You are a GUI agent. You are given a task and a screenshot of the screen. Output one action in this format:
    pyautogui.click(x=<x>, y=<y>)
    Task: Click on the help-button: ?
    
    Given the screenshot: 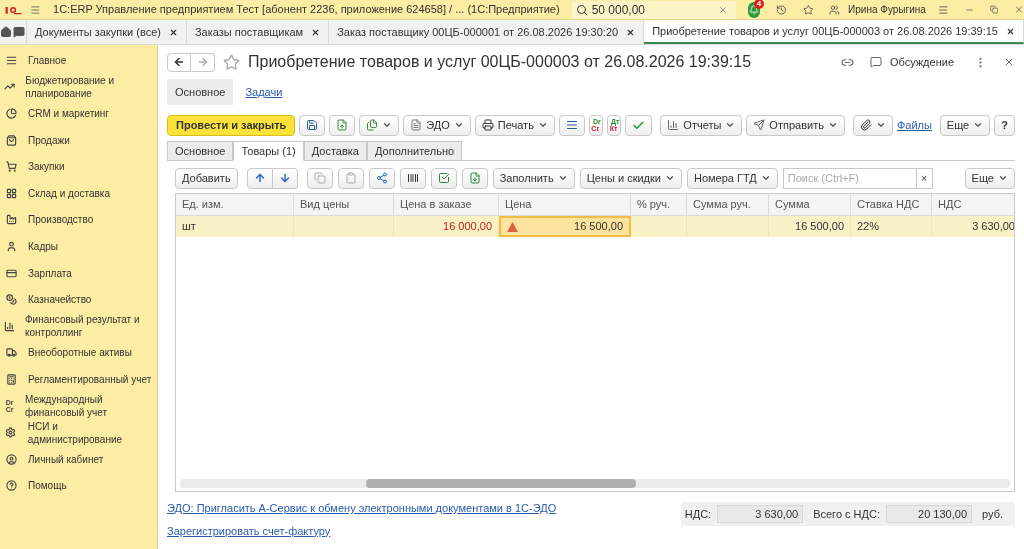 What is the action you would take?
    pyautogui.click(x=1004, y=125)
    